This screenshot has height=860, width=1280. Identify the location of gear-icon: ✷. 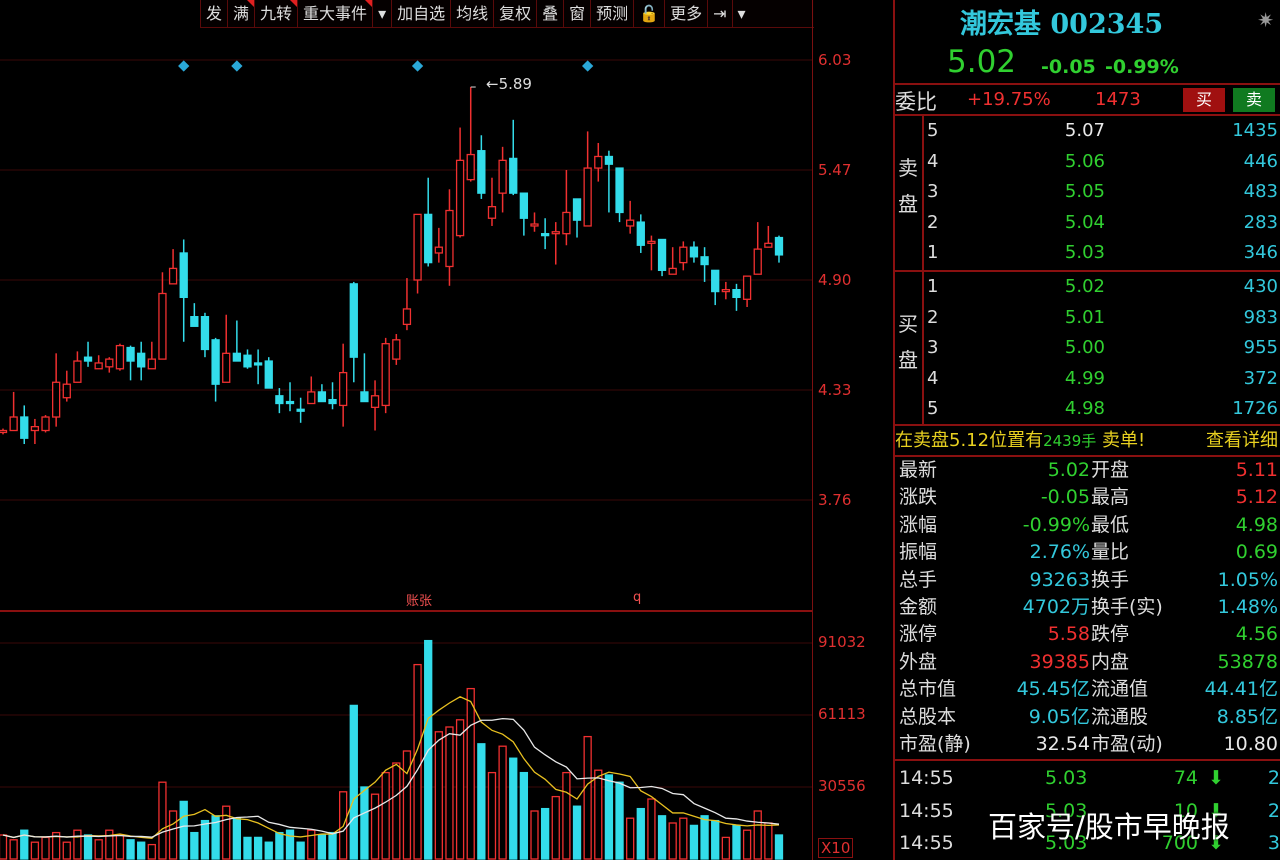
(1265, 20).